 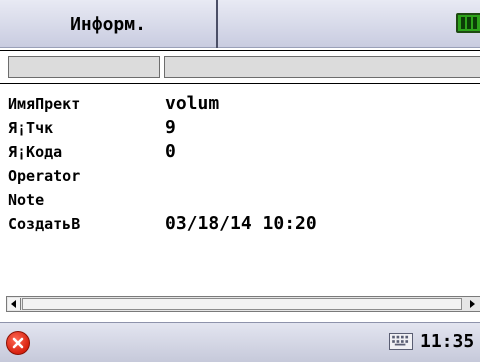 I want to click on row-value: volum, so click(x=192, y=103).